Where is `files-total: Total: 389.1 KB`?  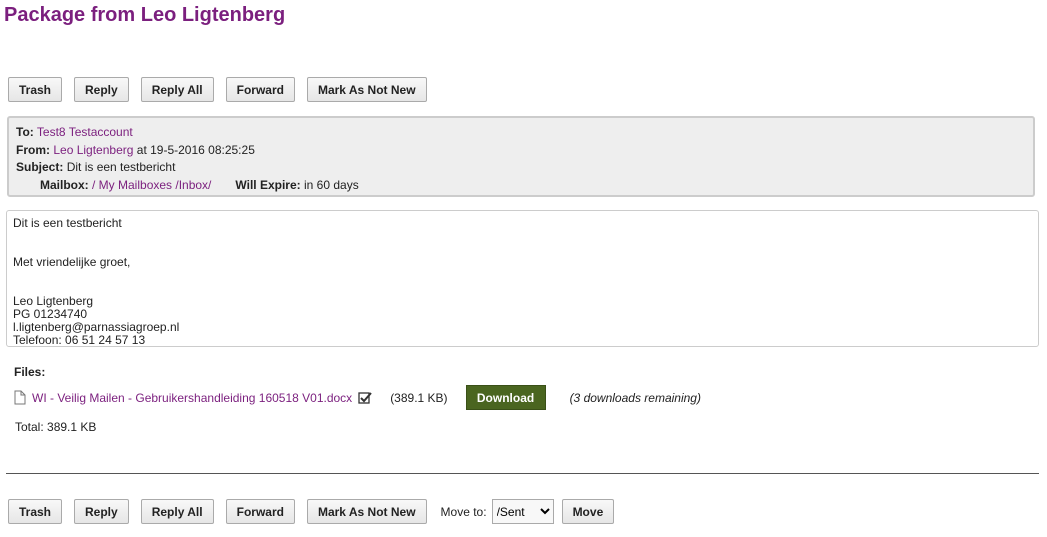 files-total: Total: 389.1 KB is located at coordinates (56, 427).